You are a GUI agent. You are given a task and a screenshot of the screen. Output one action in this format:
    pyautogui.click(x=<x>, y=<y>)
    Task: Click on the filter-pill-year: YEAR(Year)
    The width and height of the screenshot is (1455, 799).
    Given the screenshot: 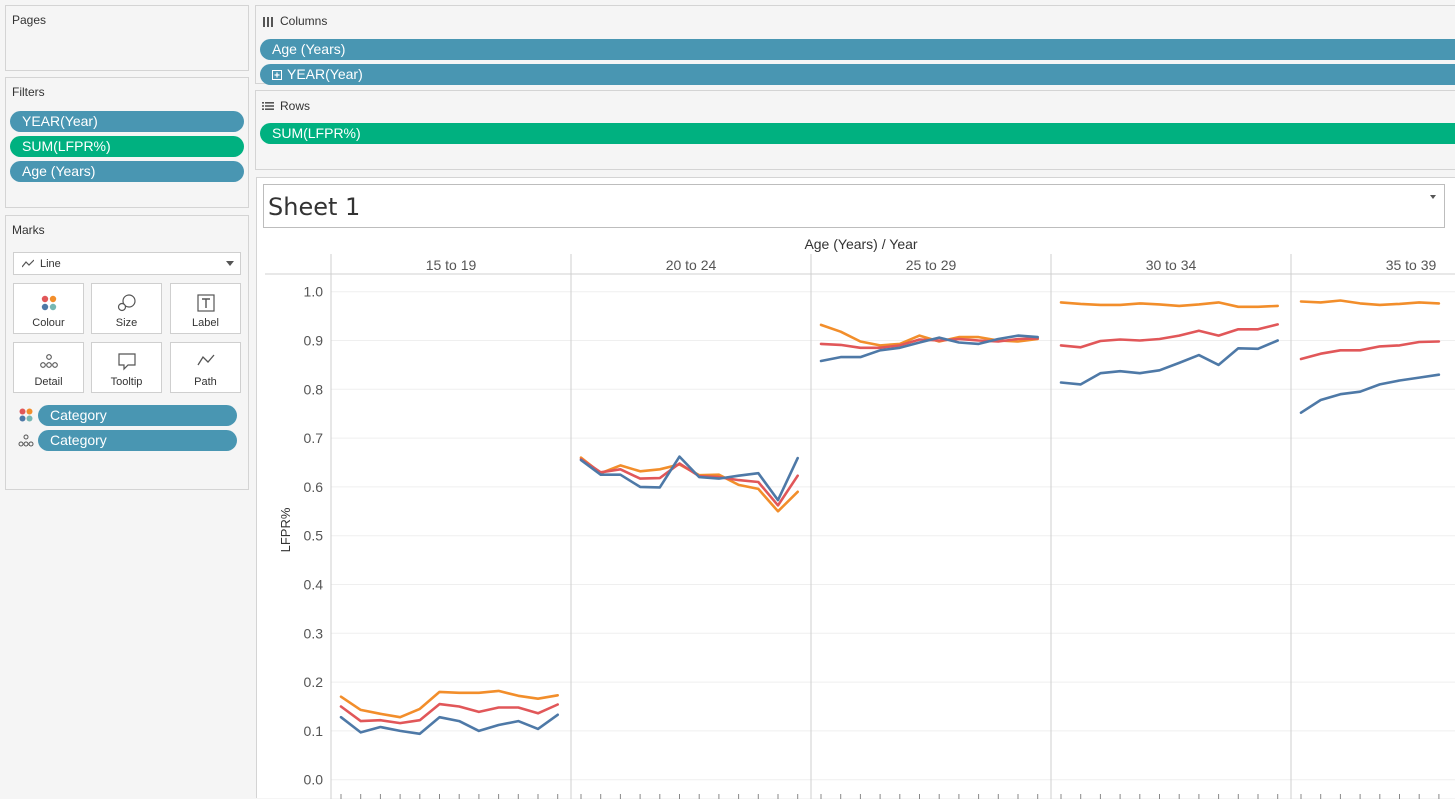 What is the action you would take?
    pyautogui.click(x=127, y=121)
    